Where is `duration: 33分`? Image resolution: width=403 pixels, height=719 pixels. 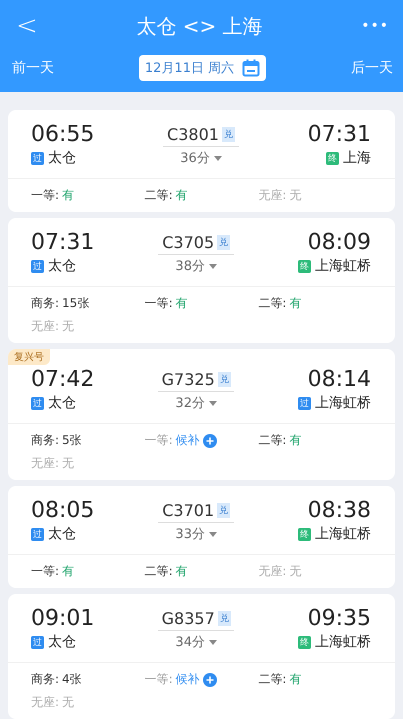 duration: 33分 is located at coordinates (190, 534).